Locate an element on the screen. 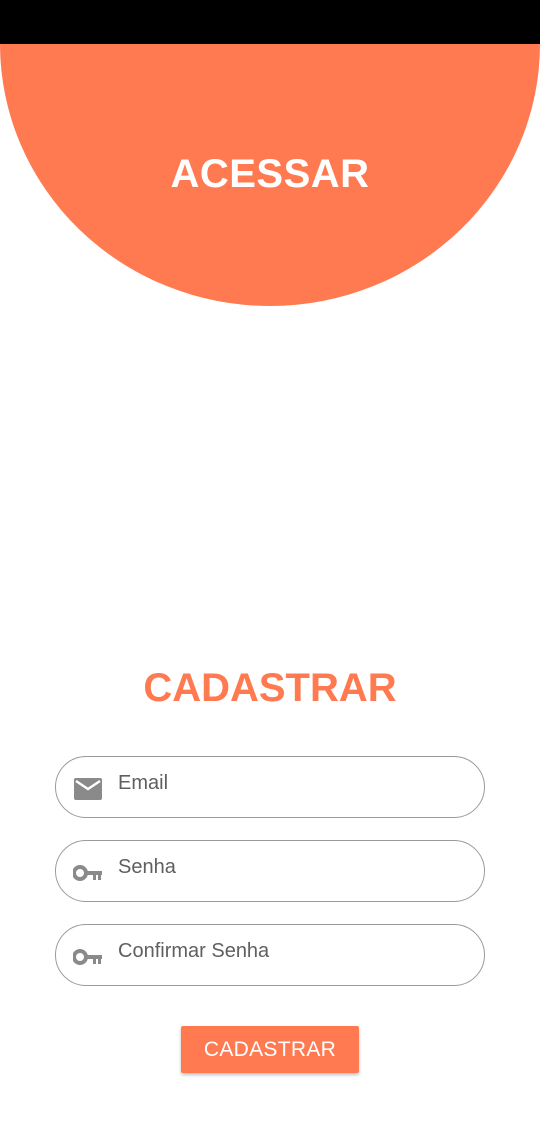 The width and height of the screenshot is (540, 1123). status-bar is located at coordinates (270, 22).